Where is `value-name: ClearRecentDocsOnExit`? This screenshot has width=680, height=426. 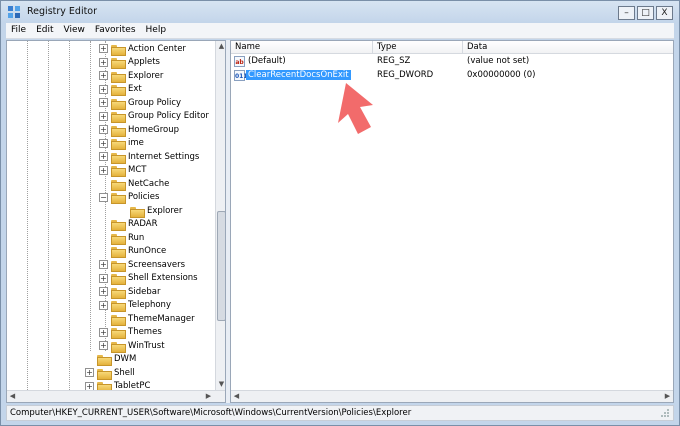 value-name: ClearRecentDocsOnExit is located at coordinates (298, 75).